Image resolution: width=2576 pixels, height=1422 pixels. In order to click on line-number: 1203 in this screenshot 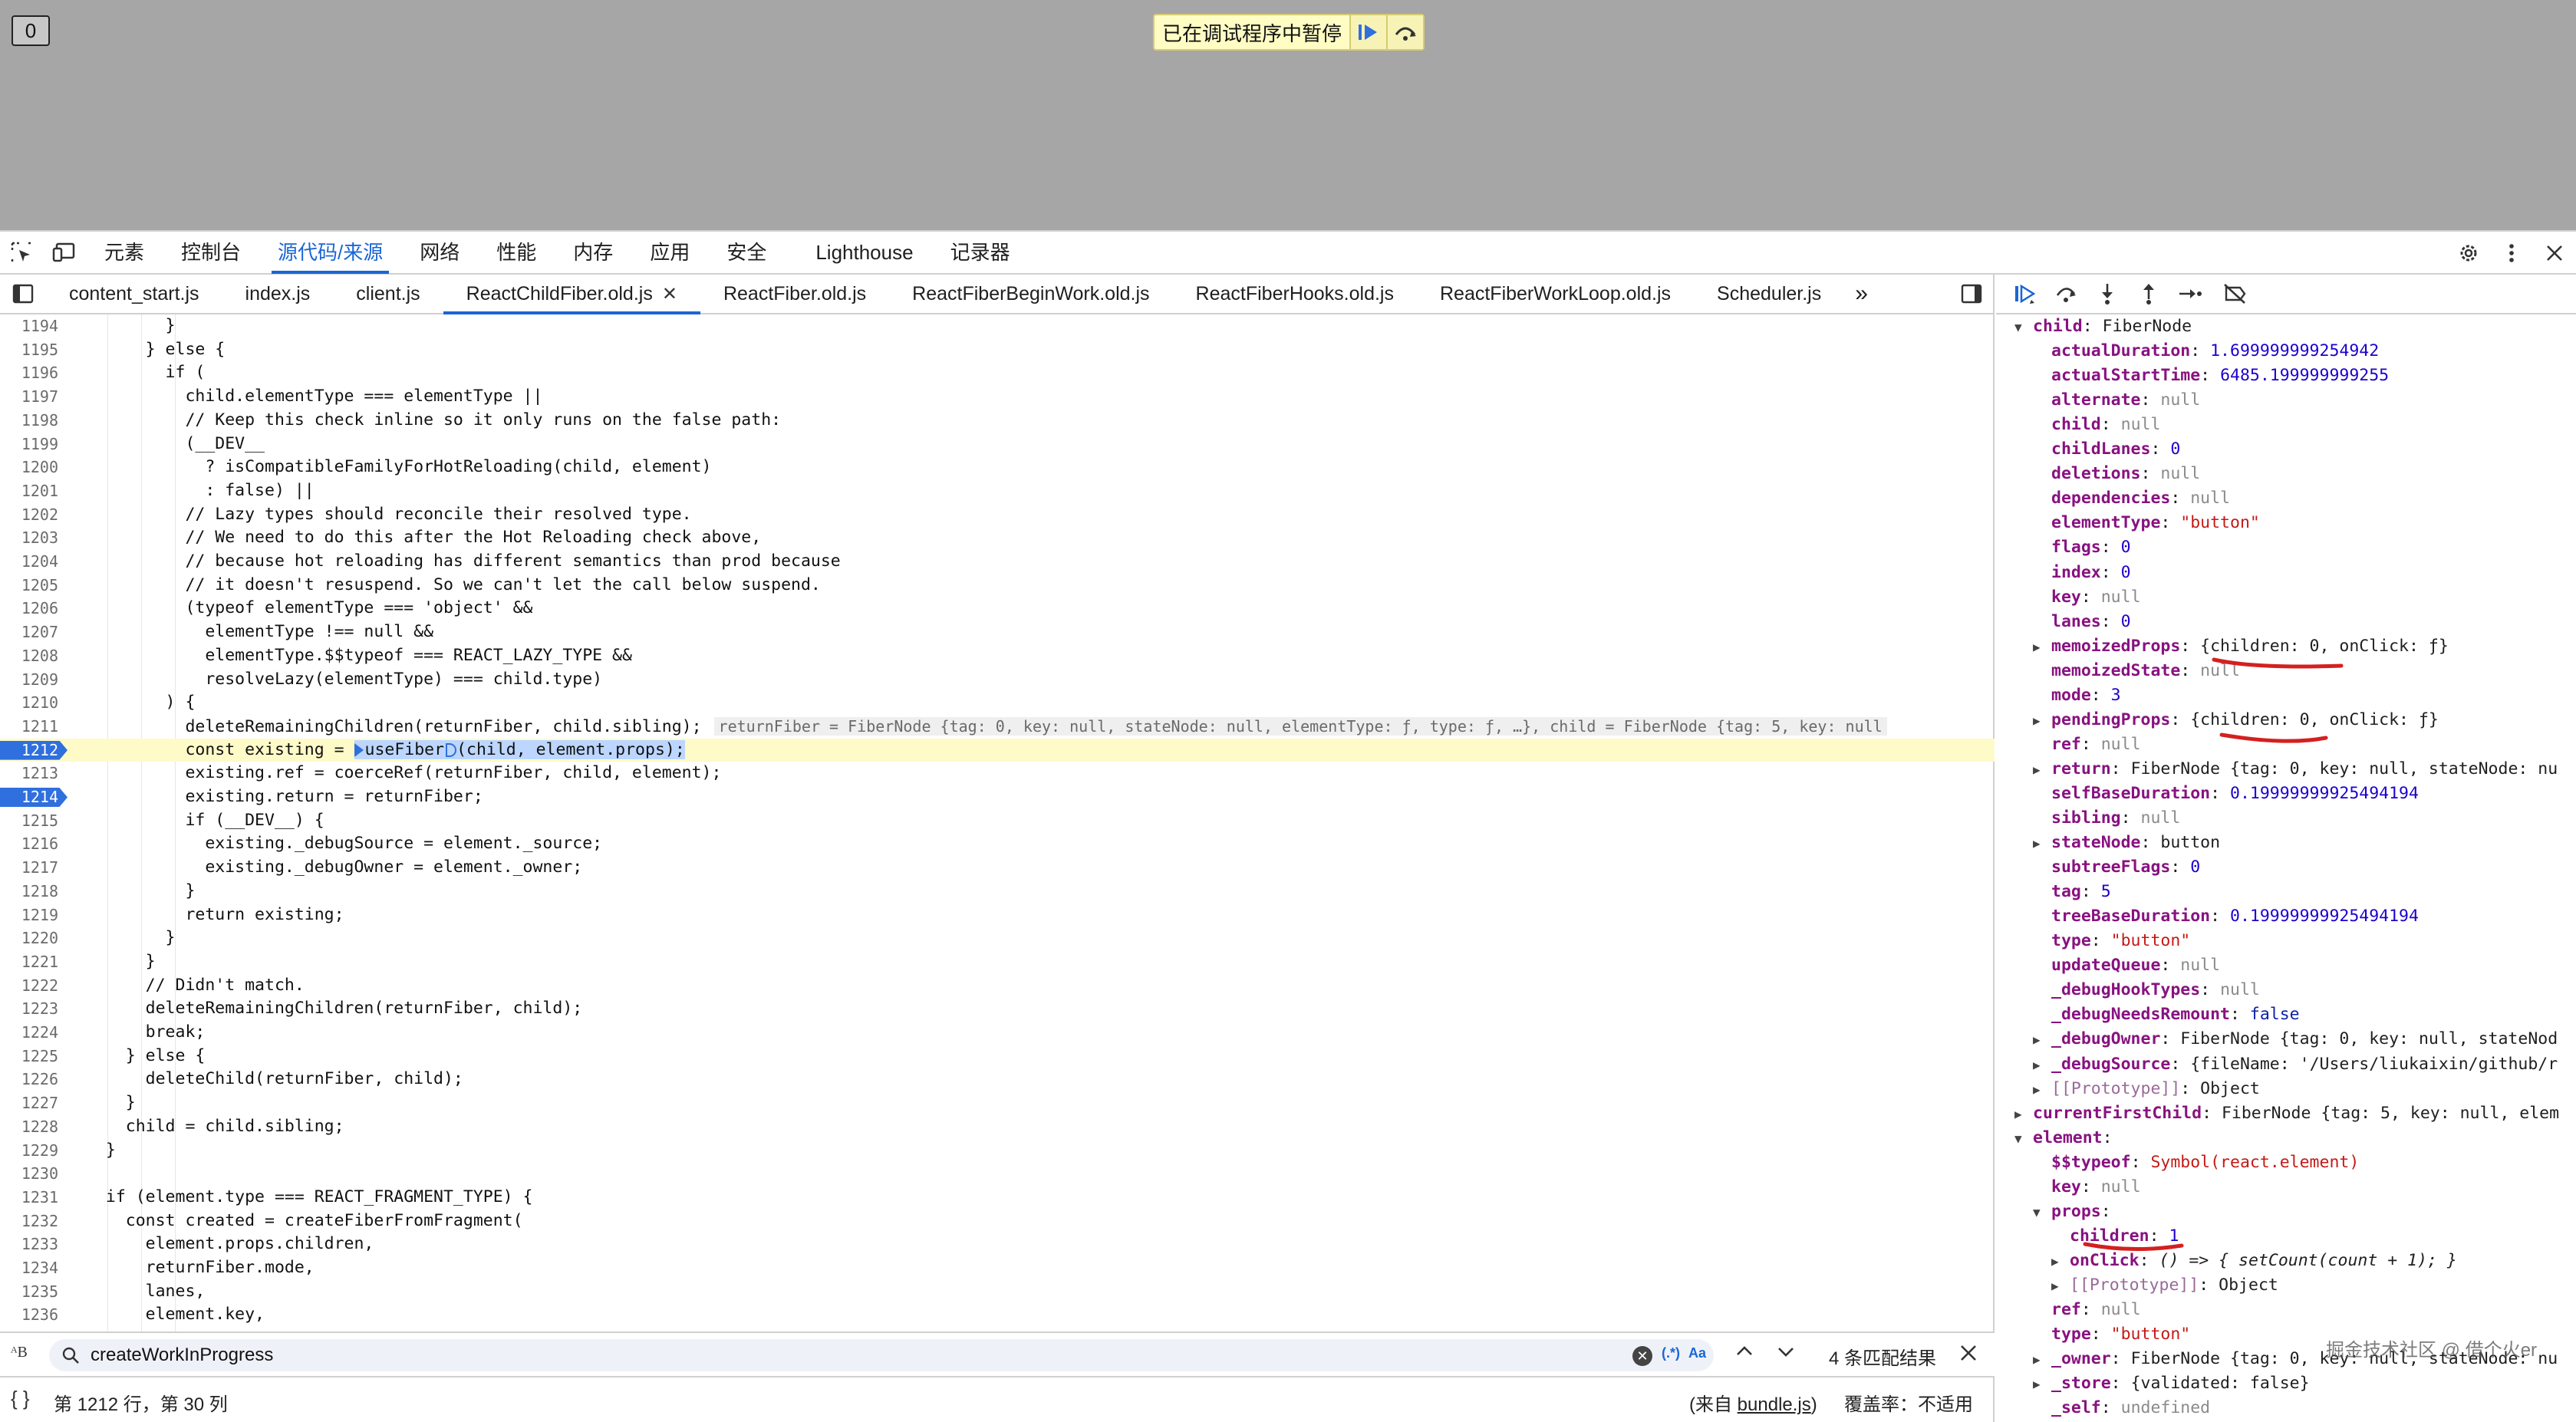, I will do `click(29, 538)`.